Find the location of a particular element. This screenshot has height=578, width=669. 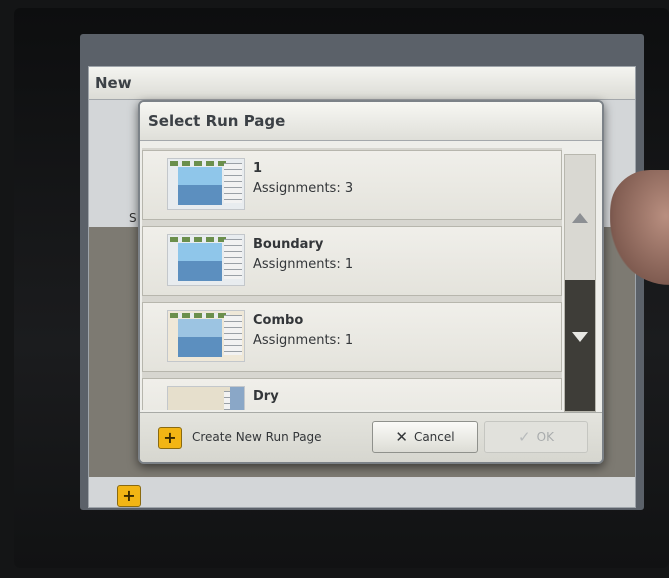

x-icon: ✕ is located at coordinates (401, 437).